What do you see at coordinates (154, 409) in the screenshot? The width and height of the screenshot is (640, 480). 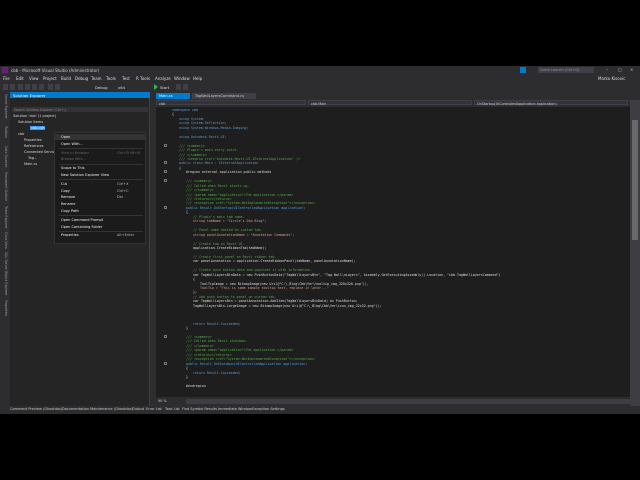 I see `tab-error-list: Error List` at bounding box center [154, 409].